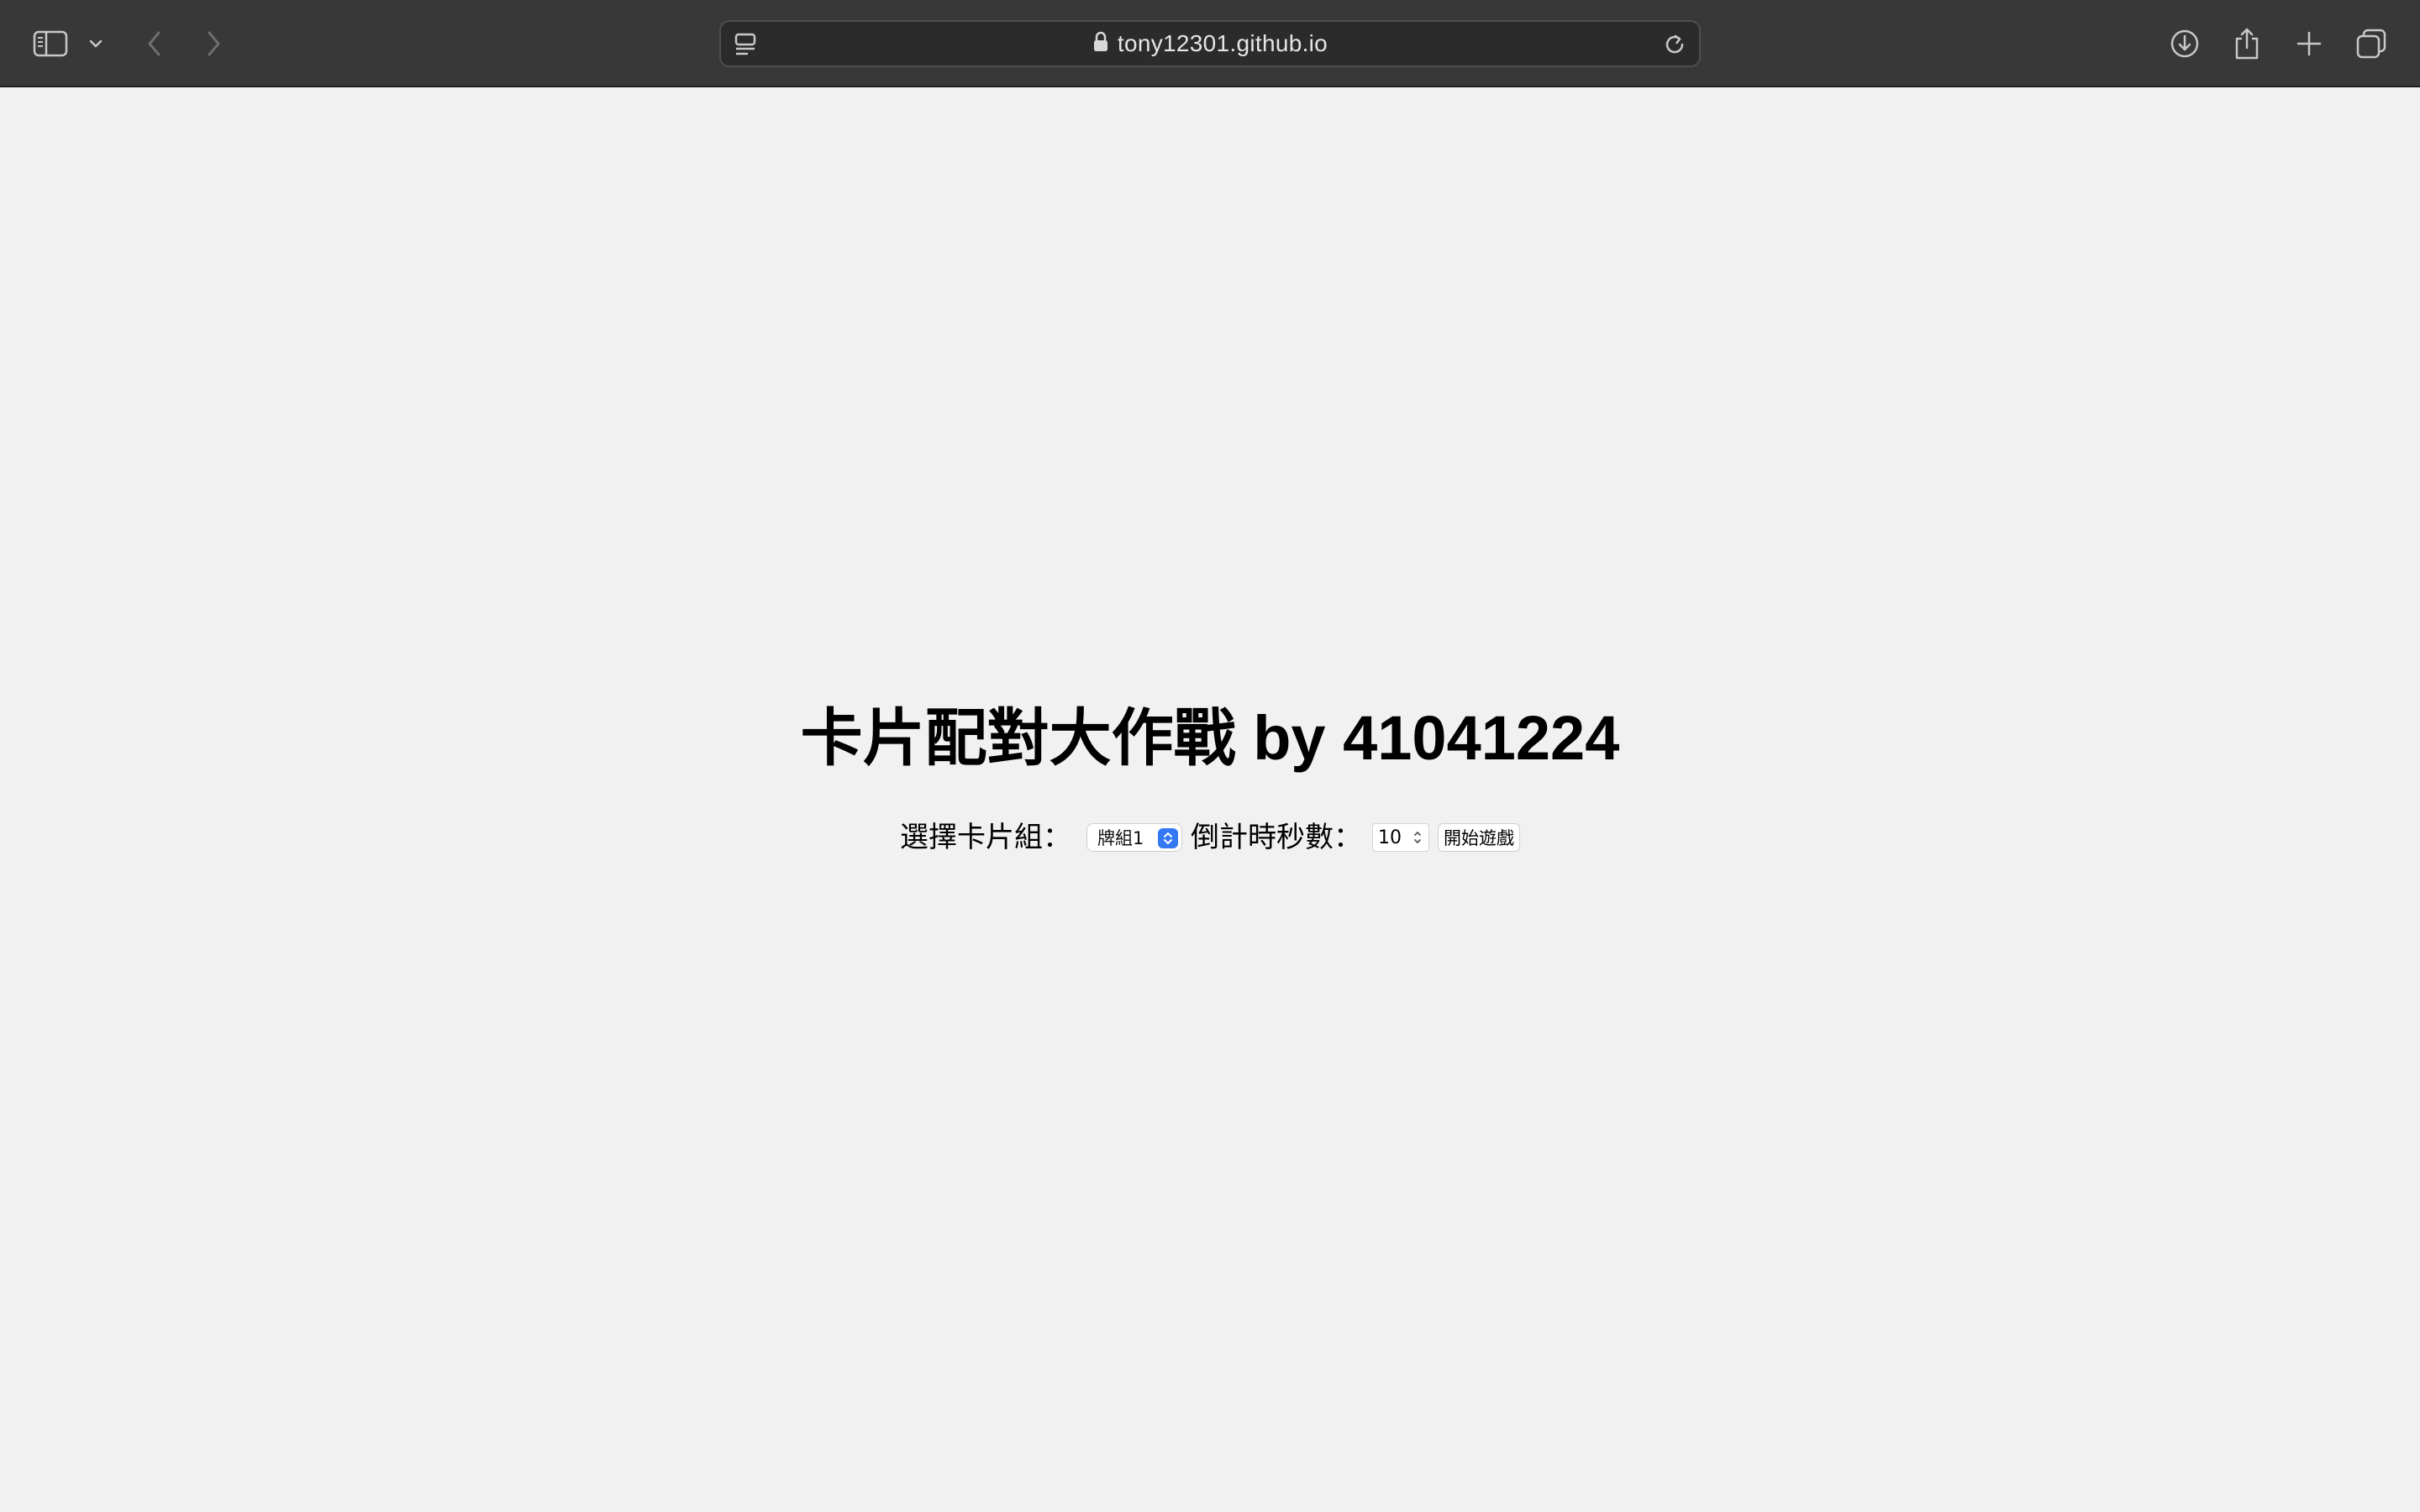 The height and width of the screenshot is (1512, 2420). I want to click on timer-seconds-value: 10, so click(1390, 837).